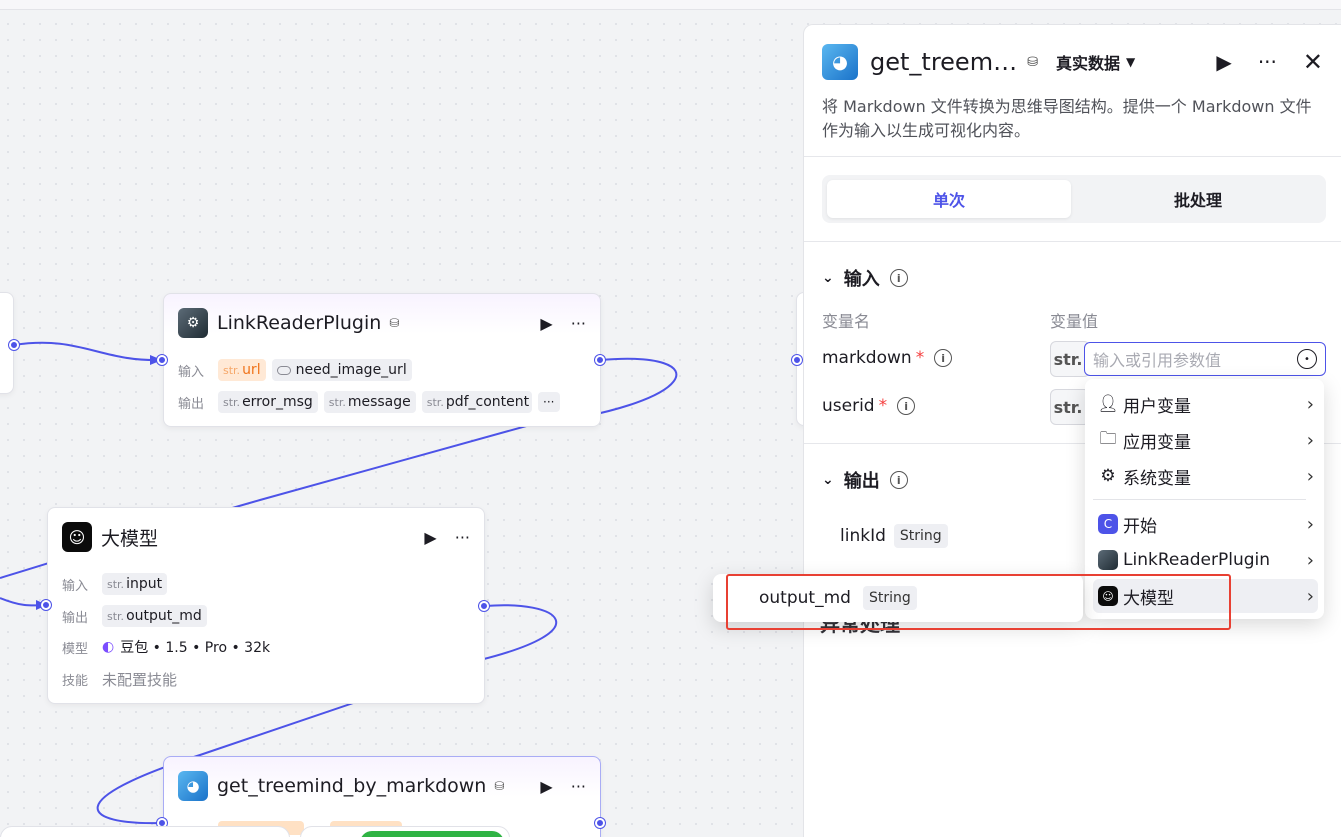 The image size is (1341, 837). I want to click on close-icon: ✕, so click(1313, 62).